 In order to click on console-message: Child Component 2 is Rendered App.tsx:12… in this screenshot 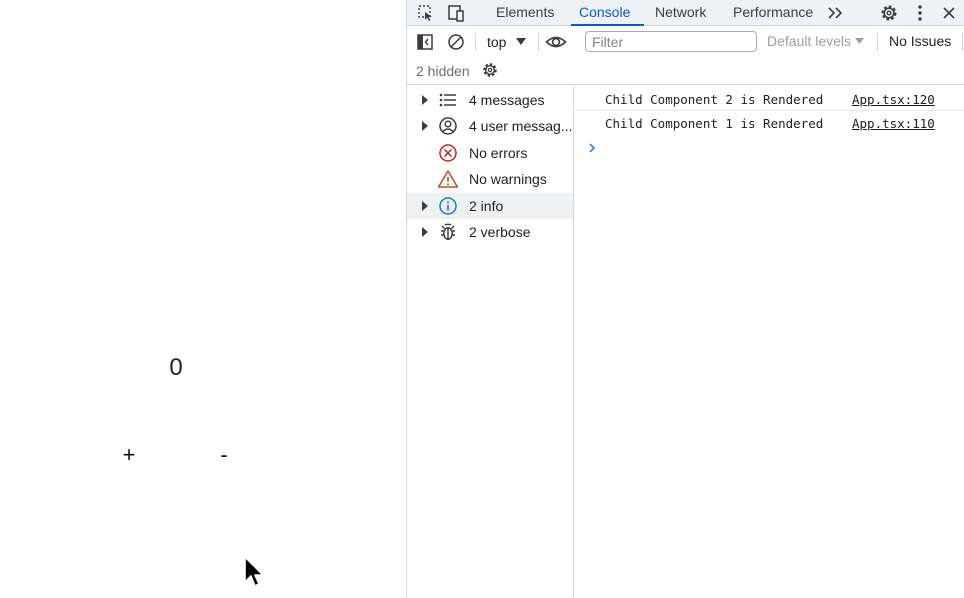, I will do `click(769, 99)`.